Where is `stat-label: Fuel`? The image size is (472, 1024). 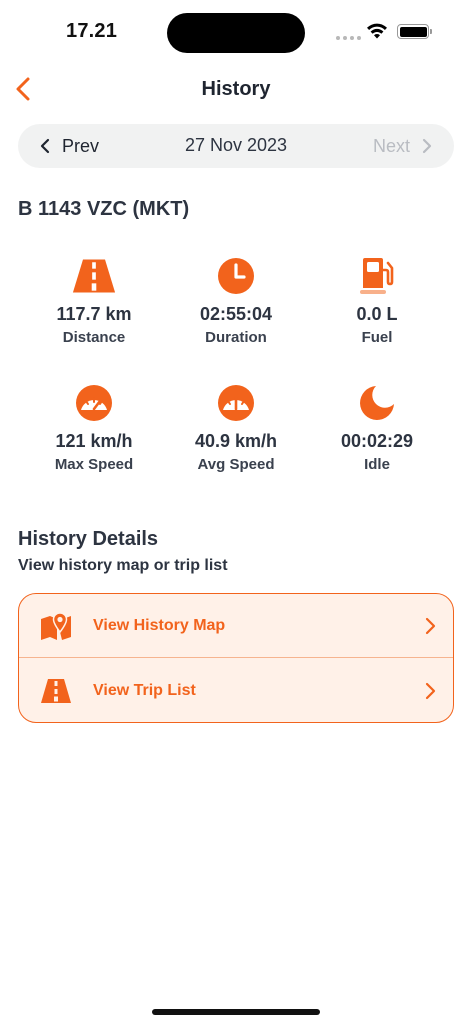 stat-label: Fuel is located at coordinates (377, 337).